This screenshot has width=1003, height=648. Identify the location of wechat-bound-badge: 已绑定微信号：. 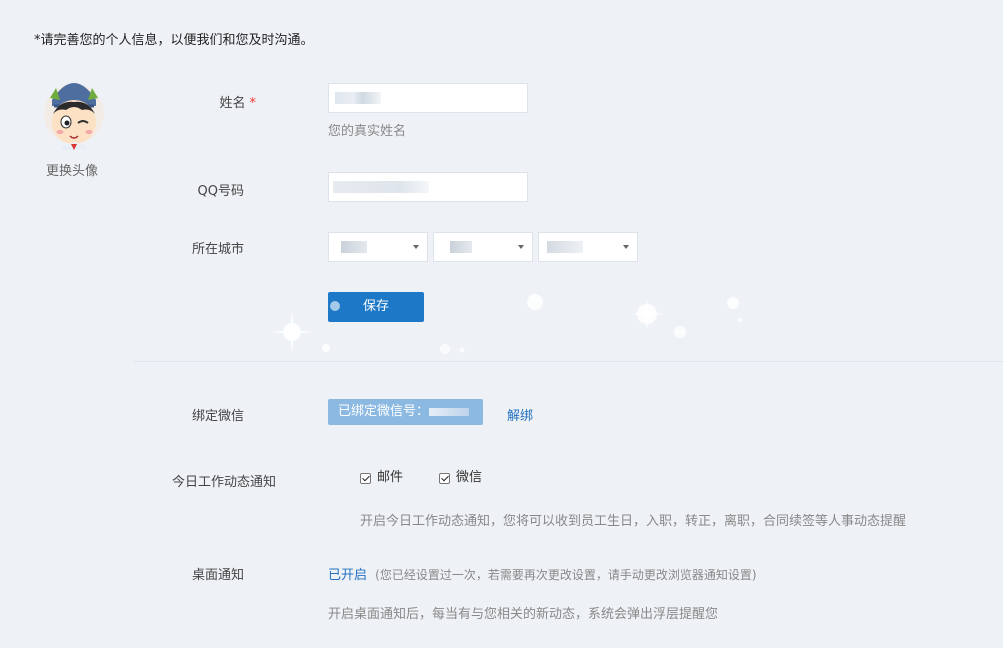
(406, 412).